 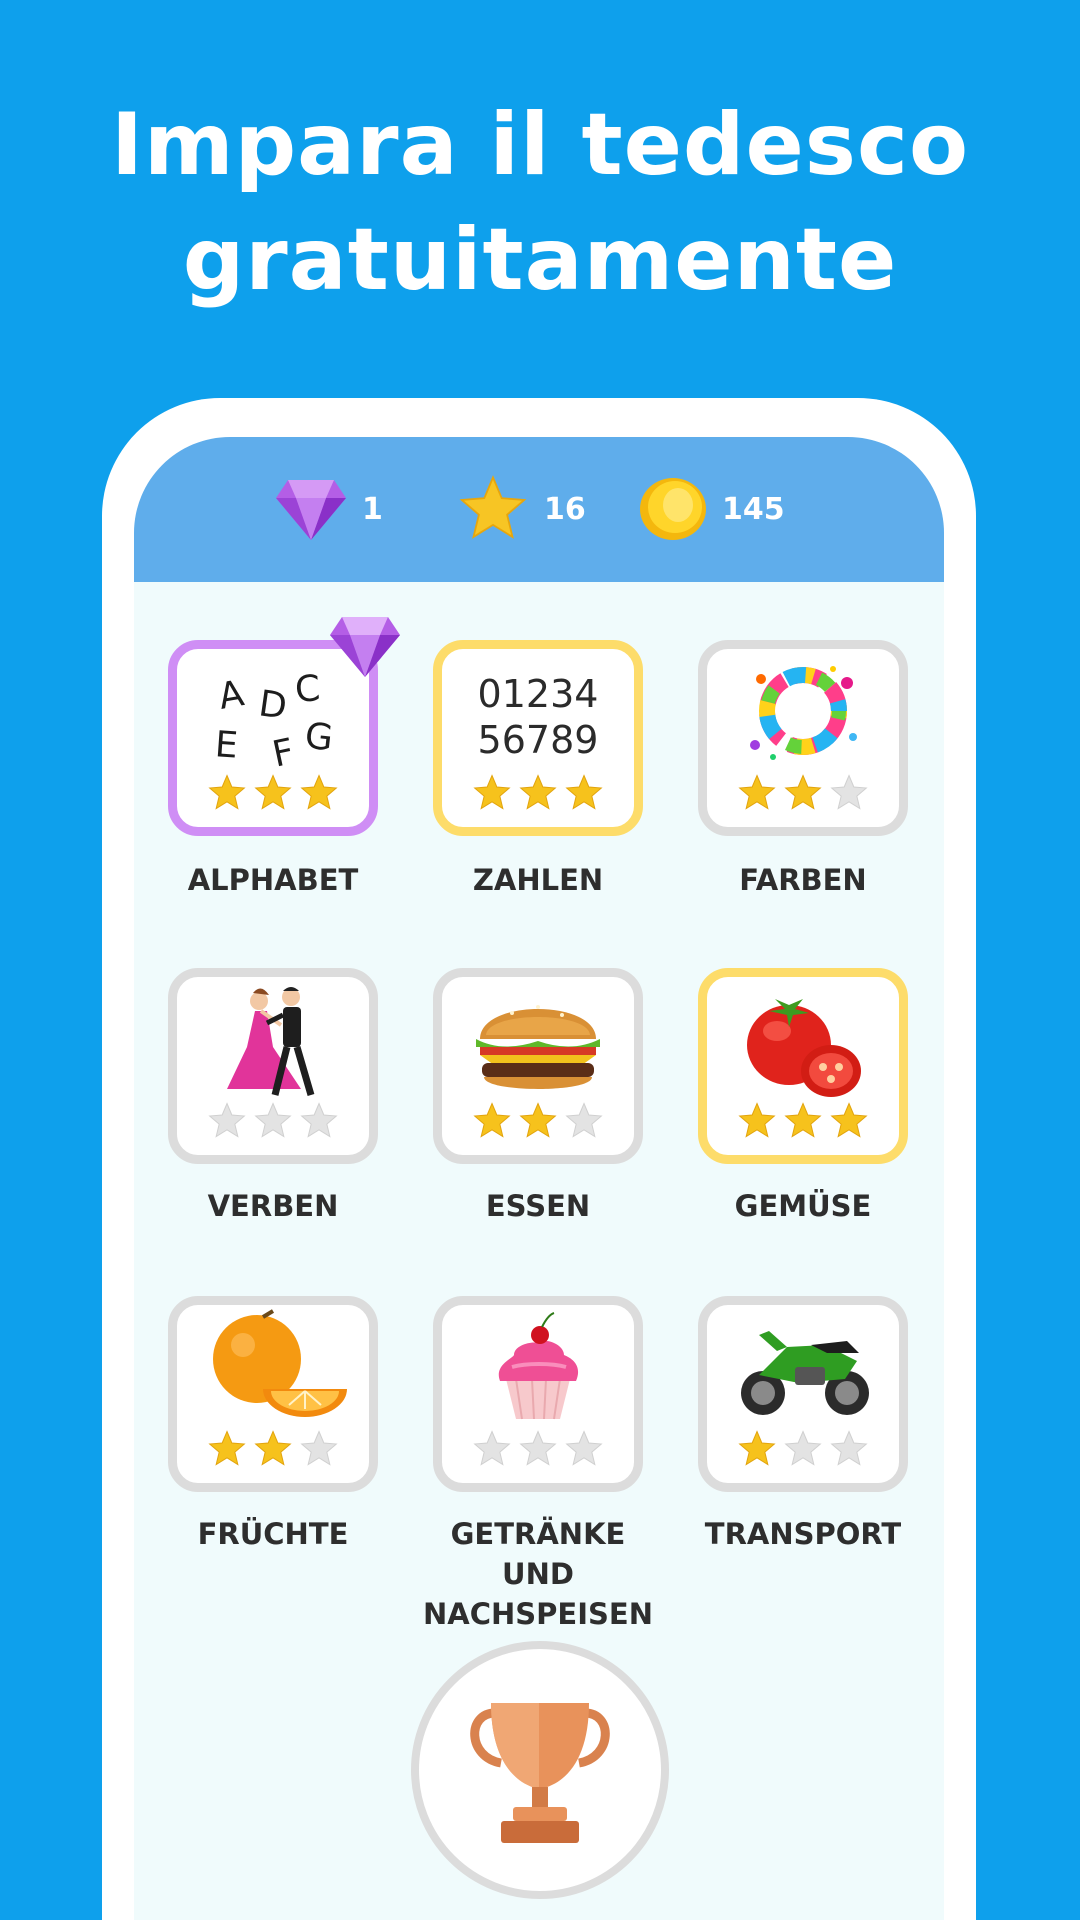 I want to click on category-label: ZAHLEN, so click(x=538, y=880).